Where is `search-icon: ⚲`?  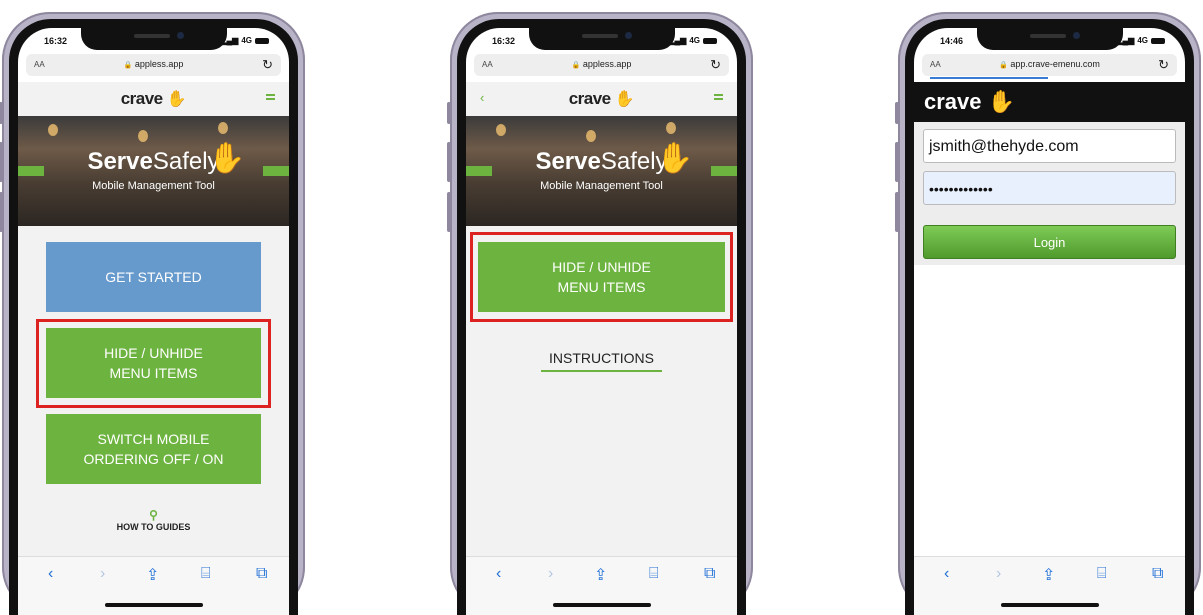 search-icon: ⚲ is located at coordinates (153, 515).